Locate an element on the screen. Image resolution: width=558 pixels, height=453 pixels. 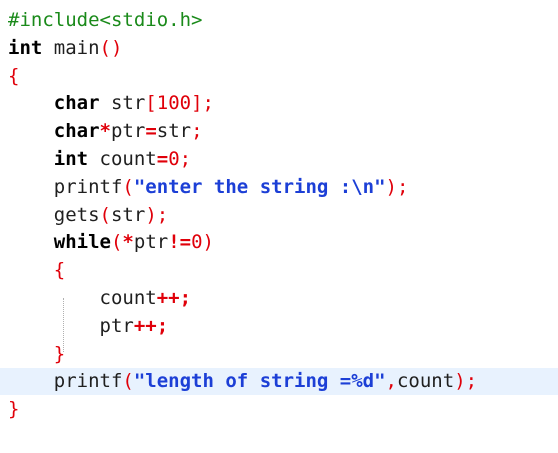
code-token-plain: main is located at coordinates (71, 47).